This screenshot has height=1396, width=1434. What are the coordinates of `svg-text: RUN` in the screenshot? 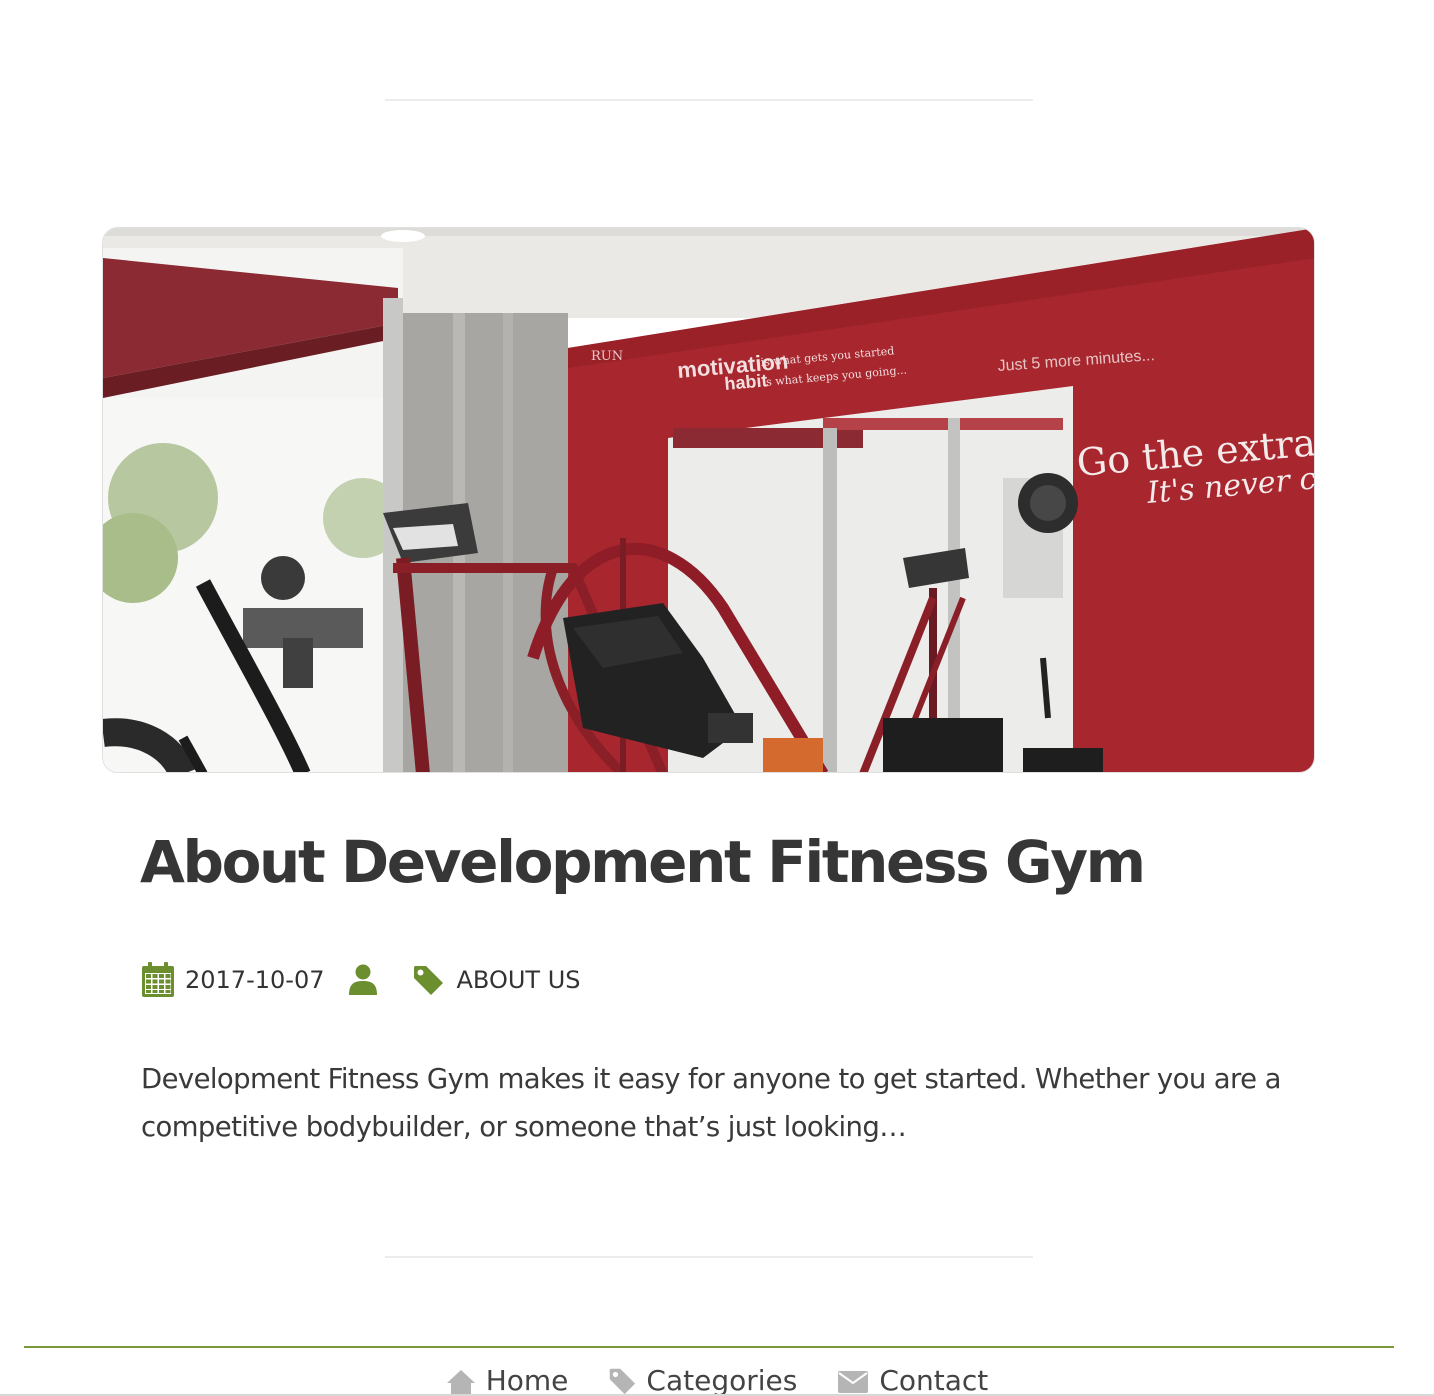 It's located at (607, 356).